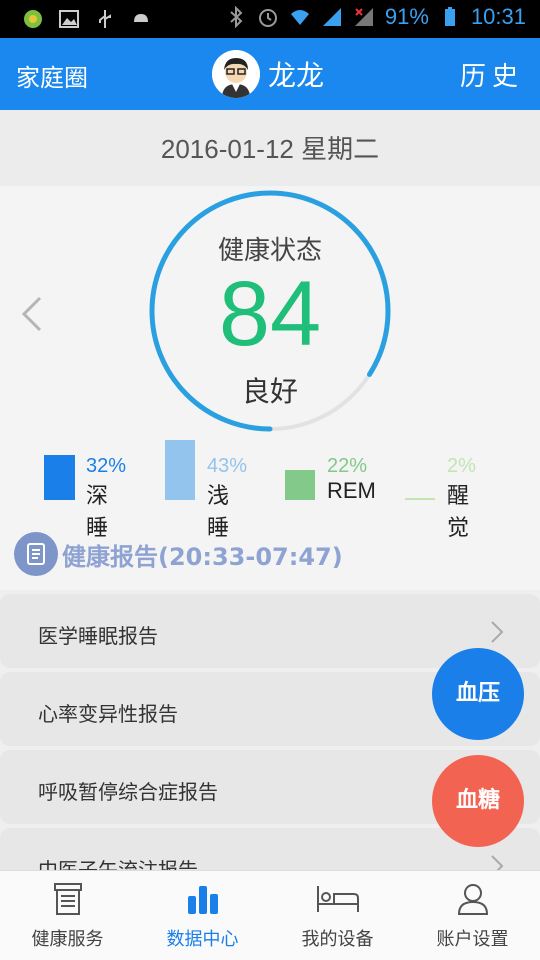 Image resolution: width=540 pixels, height=960 pixels. What do you see at coordinates (118, 864) in the screenshot?
I see `report-label: 中医子午流注报告` at bounding box center [118, 864].